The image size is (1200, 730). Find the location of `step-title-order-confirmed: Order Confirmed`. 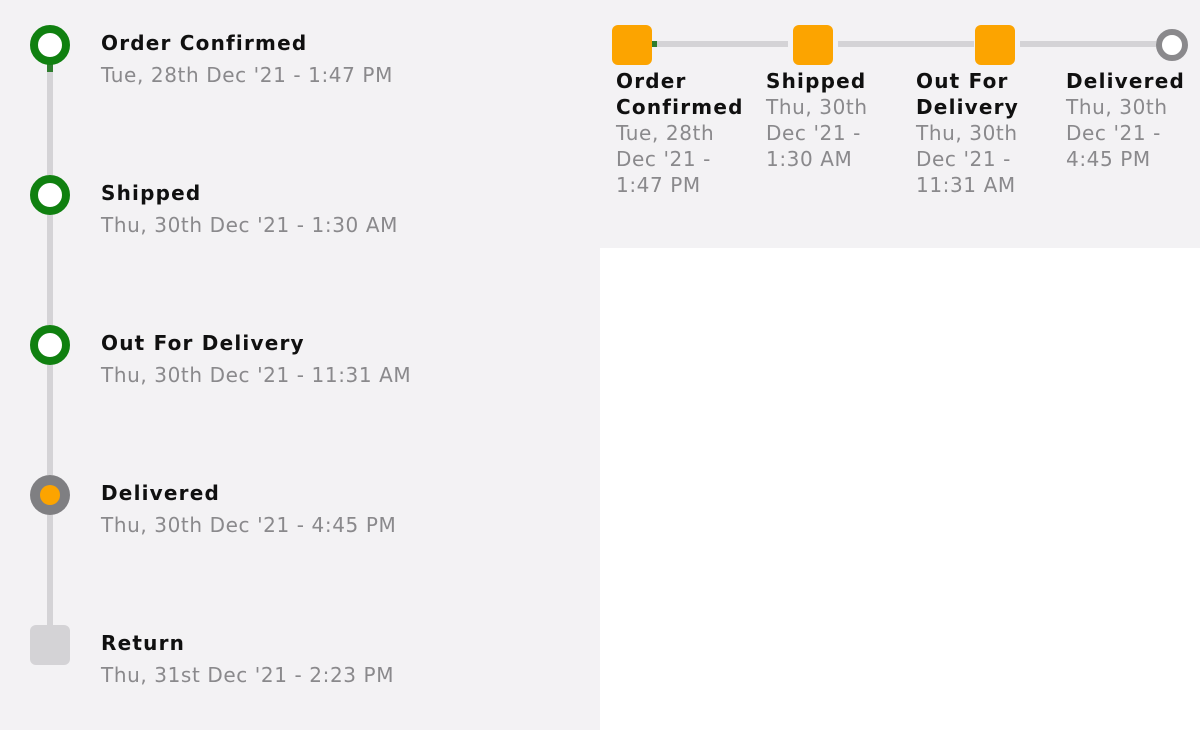

step-title-order-confirmed: Order Confirmed is located at coordinates (204, 43).